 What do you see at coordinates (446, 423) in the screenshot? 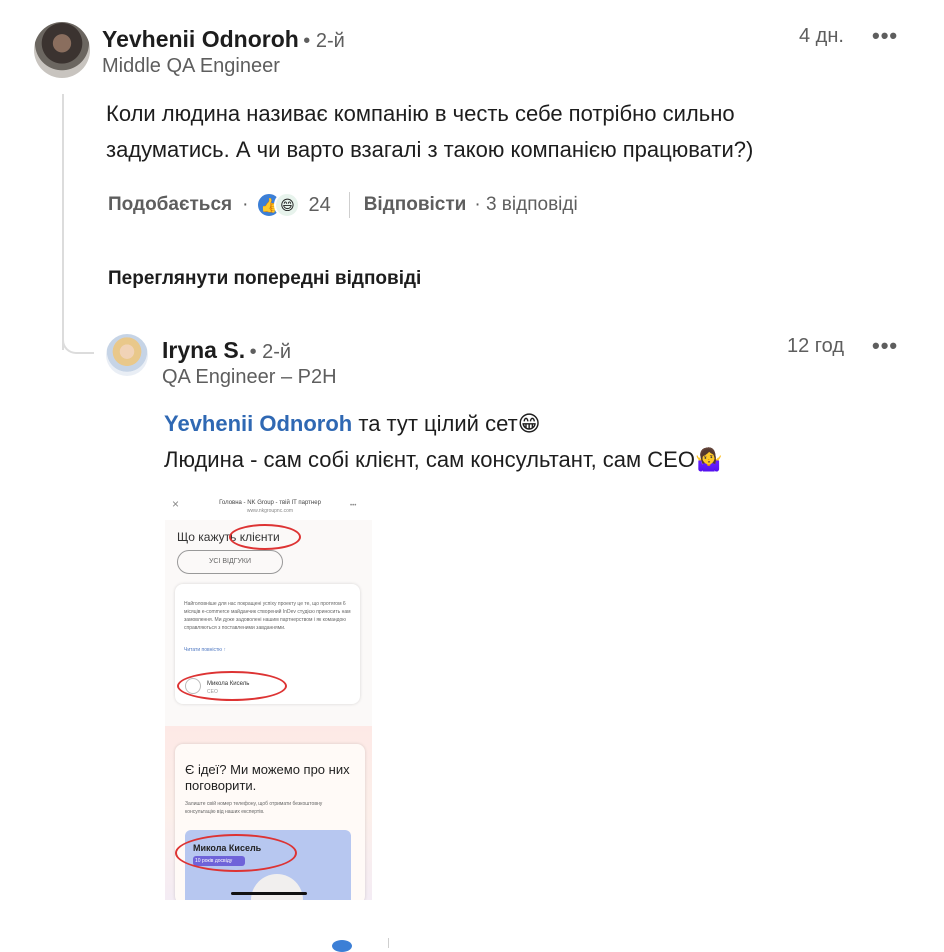
I see `reply-text-rest: та тут цілий сет😁` at bounding box center [446, 423].